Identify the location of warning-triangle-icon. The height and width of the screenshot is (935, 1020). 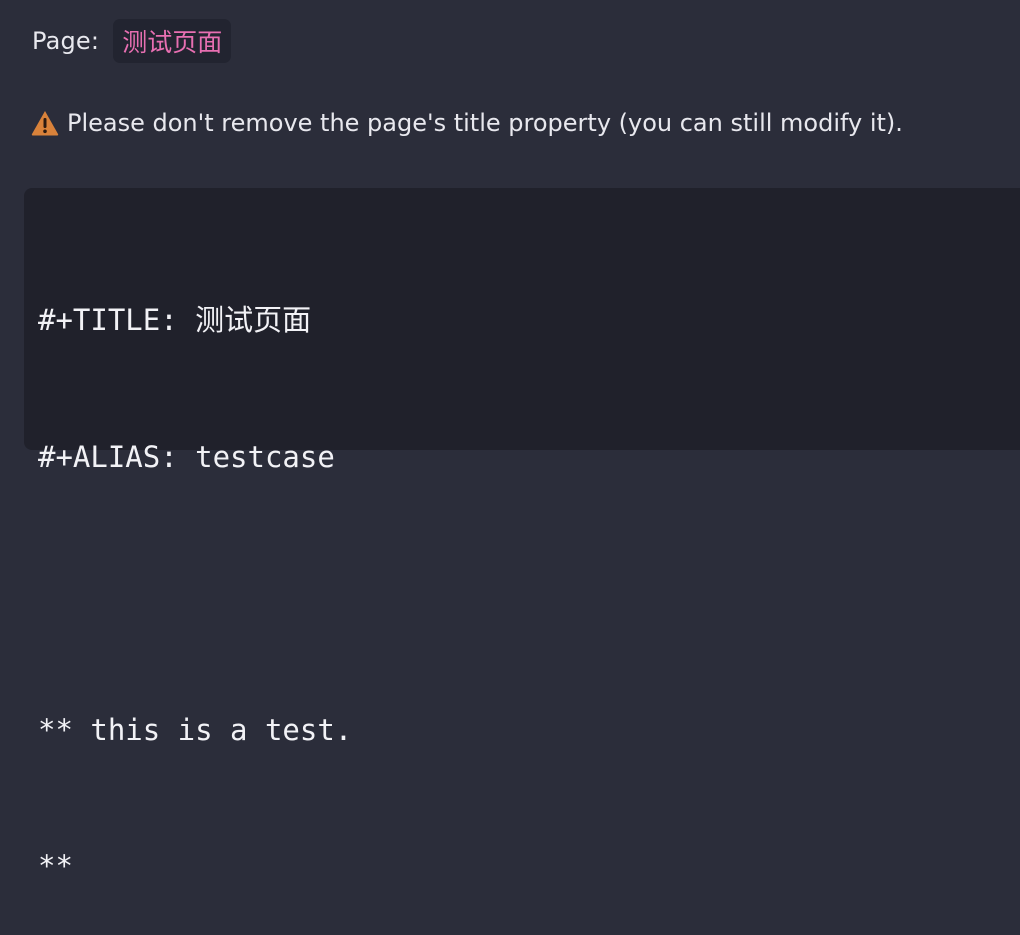
(45, 123).